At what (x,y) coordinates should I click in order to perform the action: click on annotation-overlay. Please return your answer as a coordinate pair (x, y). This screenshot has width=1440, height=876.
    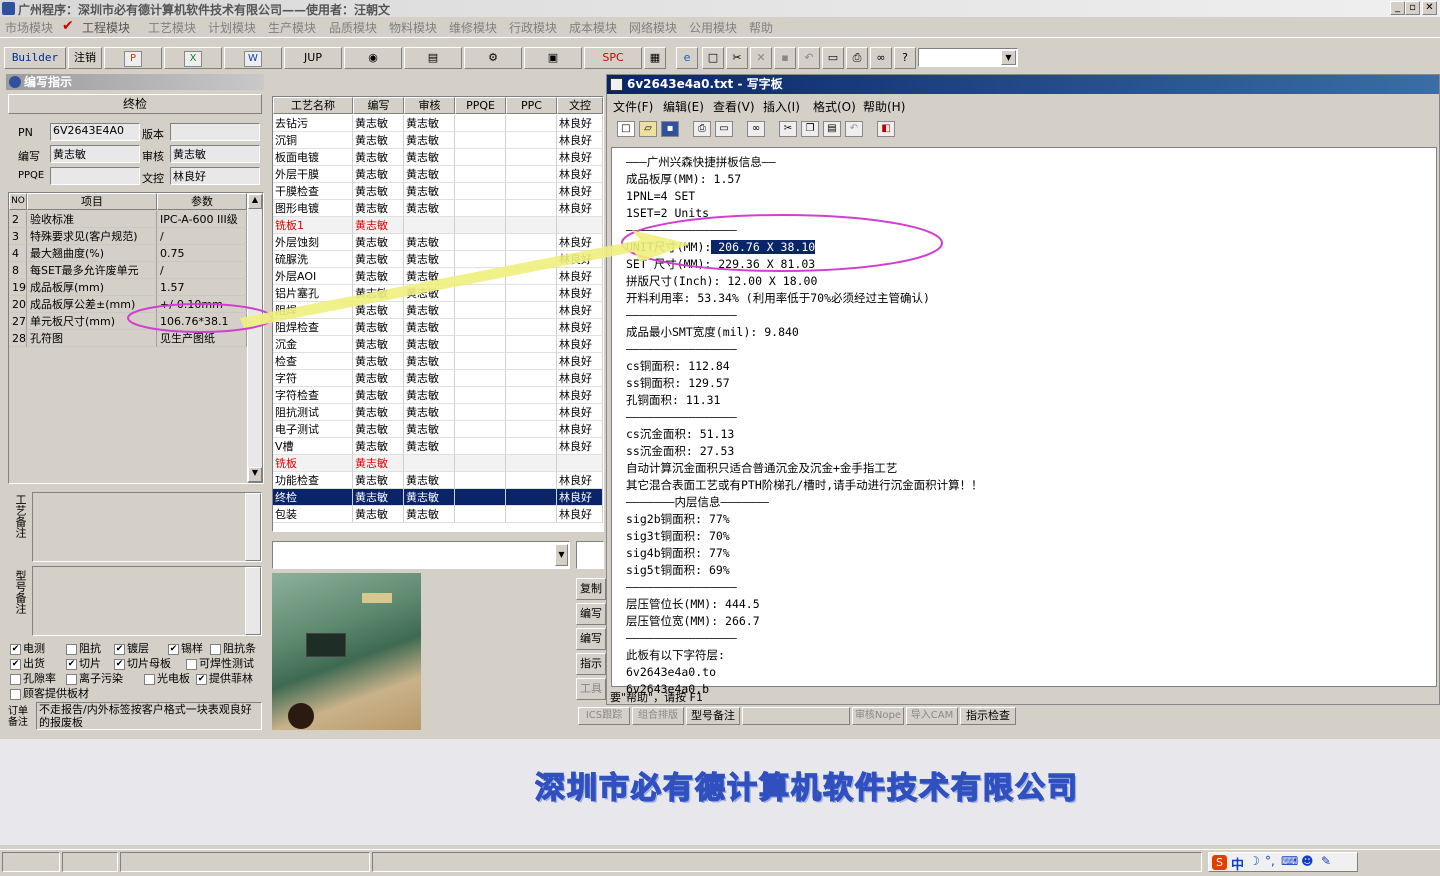
    Looking at the image, I should click on (535, 273).